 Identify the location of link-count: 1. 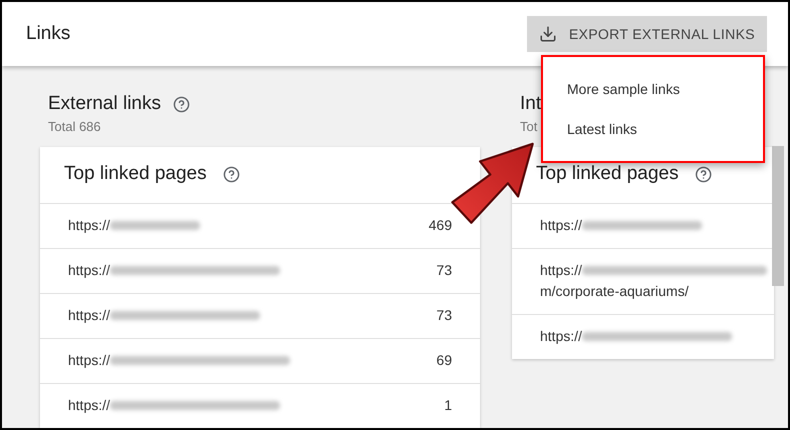
(448, 405).